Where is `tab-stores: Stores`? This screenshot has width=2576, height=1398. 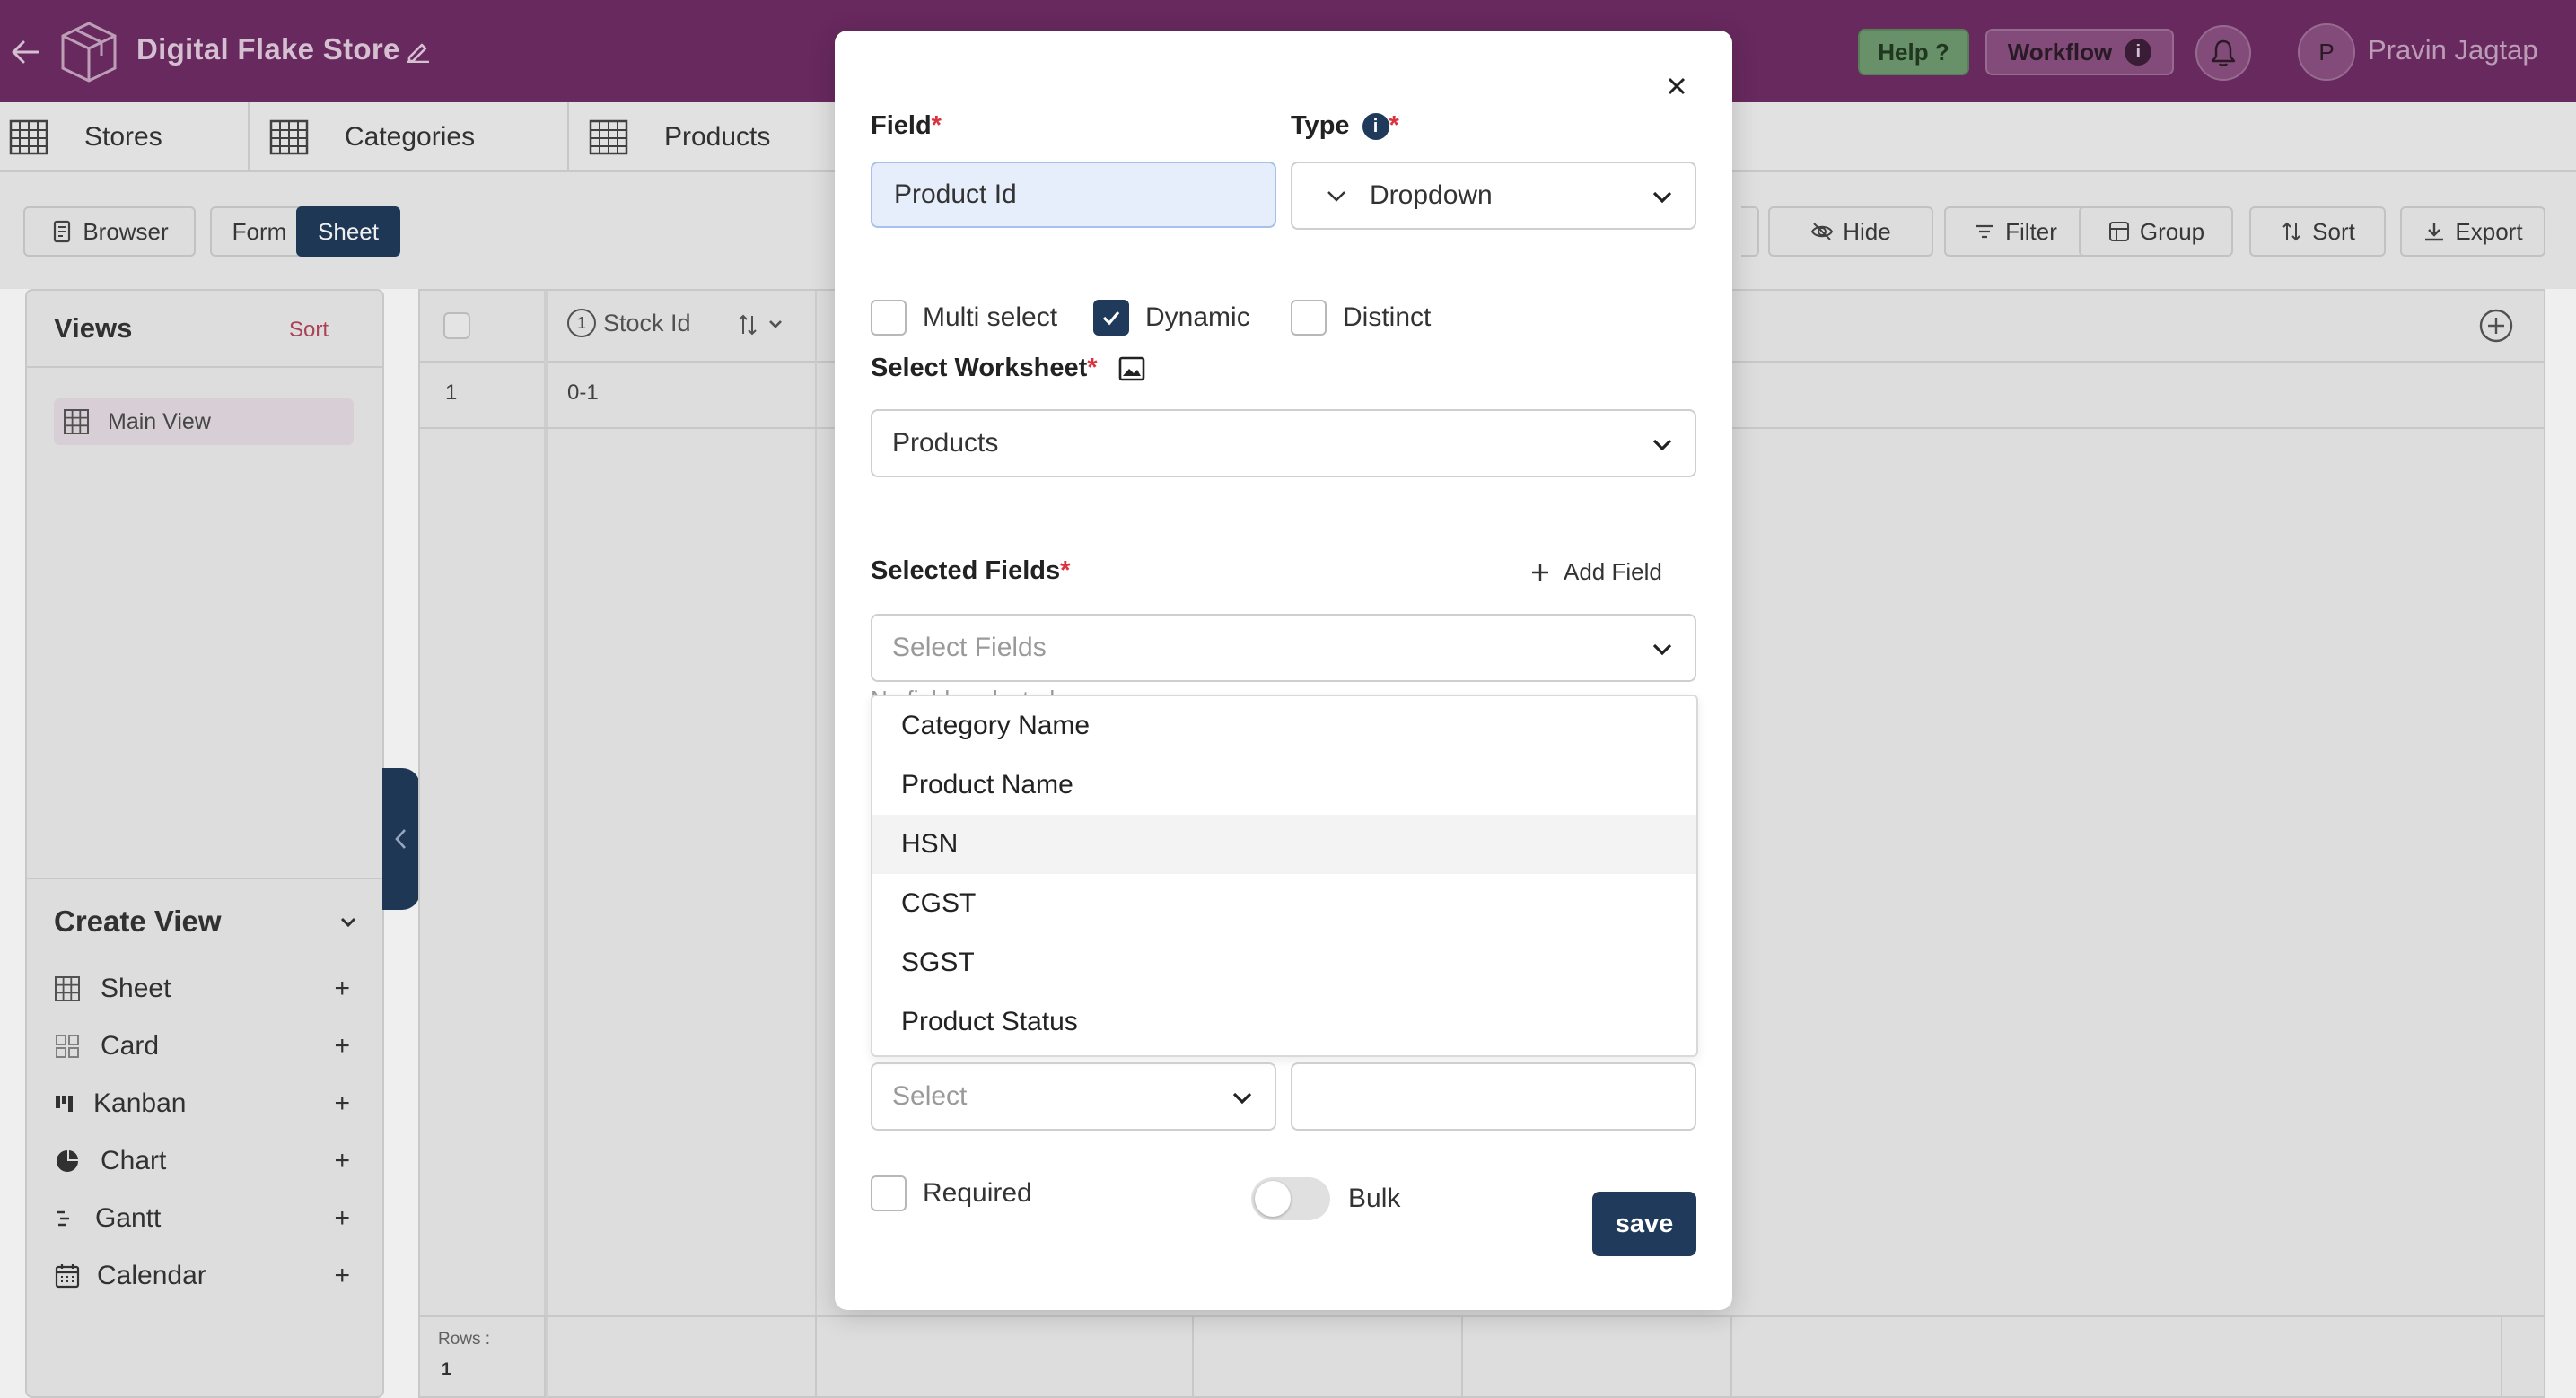
tab-stores: Stores is located at coordinates (125, 137).